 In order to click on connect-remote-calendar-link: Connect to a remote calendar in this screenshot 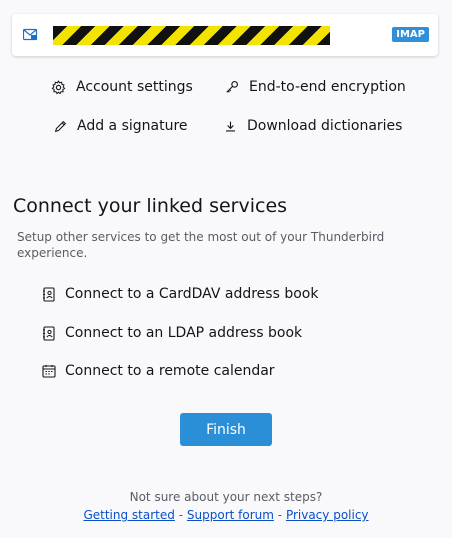, I will do `click(158, 371)`.